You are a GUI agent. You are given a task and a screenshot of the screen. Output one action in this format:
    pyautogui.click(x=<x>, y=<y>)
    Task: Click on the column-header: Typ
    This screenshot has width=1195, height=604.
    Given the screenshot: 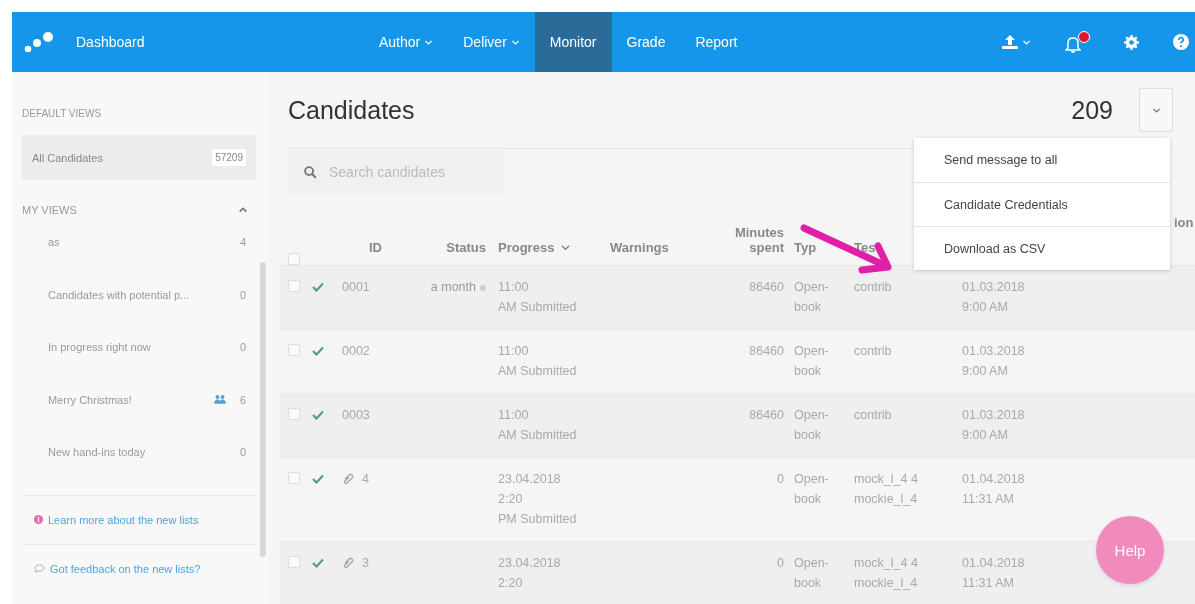 What is the action you would take?
    pyautogui.click(x=805, y=248)
    